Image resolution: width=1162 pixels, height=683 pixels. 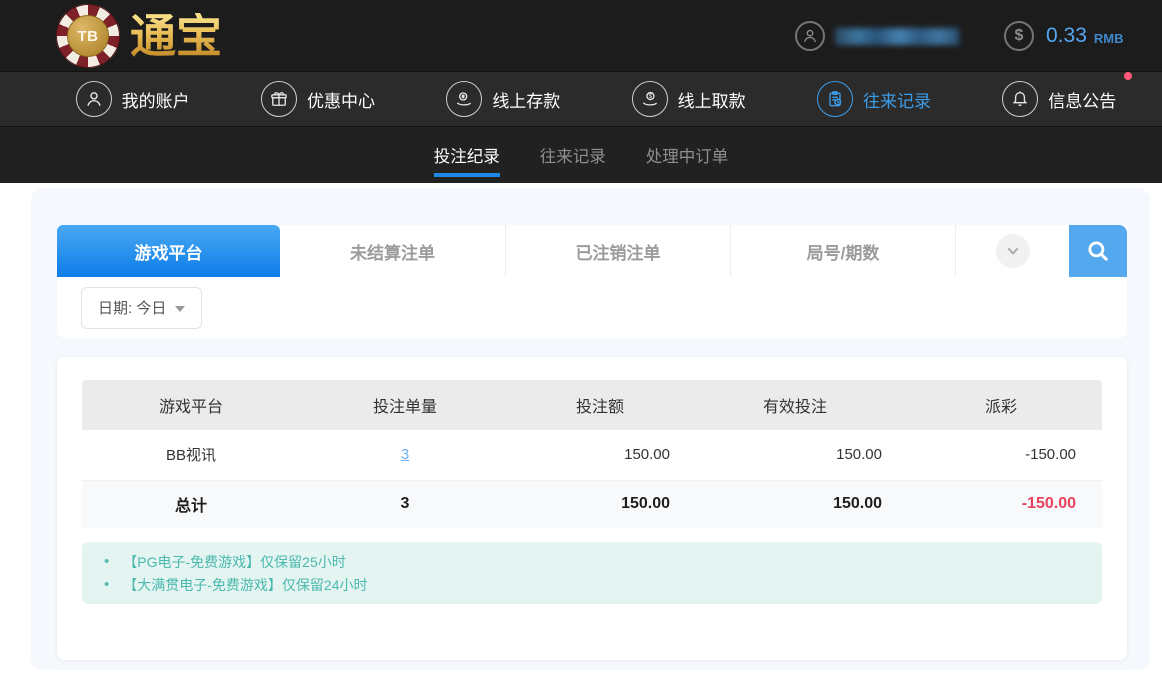 I want to click on table-total-row: 总计 3 150.00 150.00 -150.00, so click(x=592, y=504).